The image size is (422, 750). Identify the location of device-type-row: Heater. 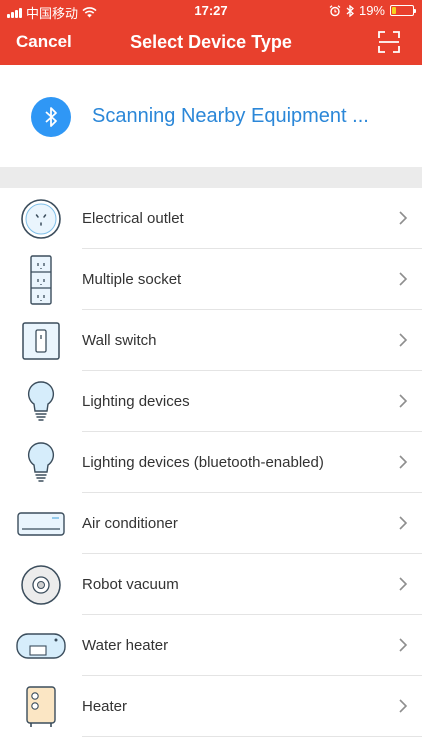
(211, 706).